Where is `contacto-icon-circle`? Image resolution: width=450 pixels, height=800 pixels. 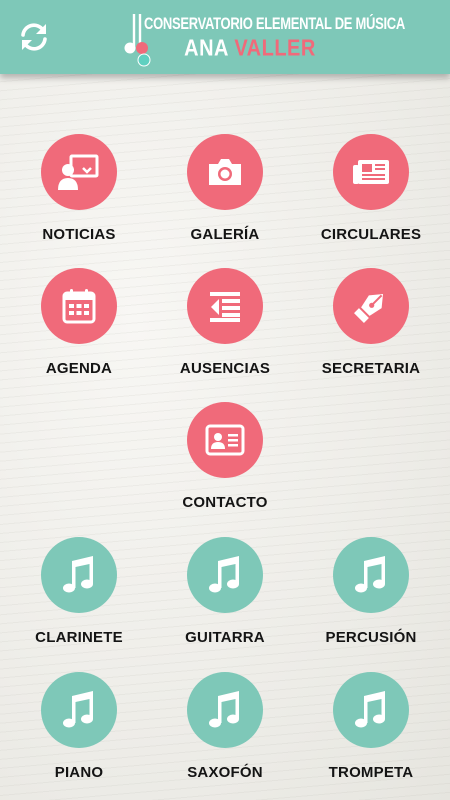
contacto-icon-circle is located at coordinates (225, 440).